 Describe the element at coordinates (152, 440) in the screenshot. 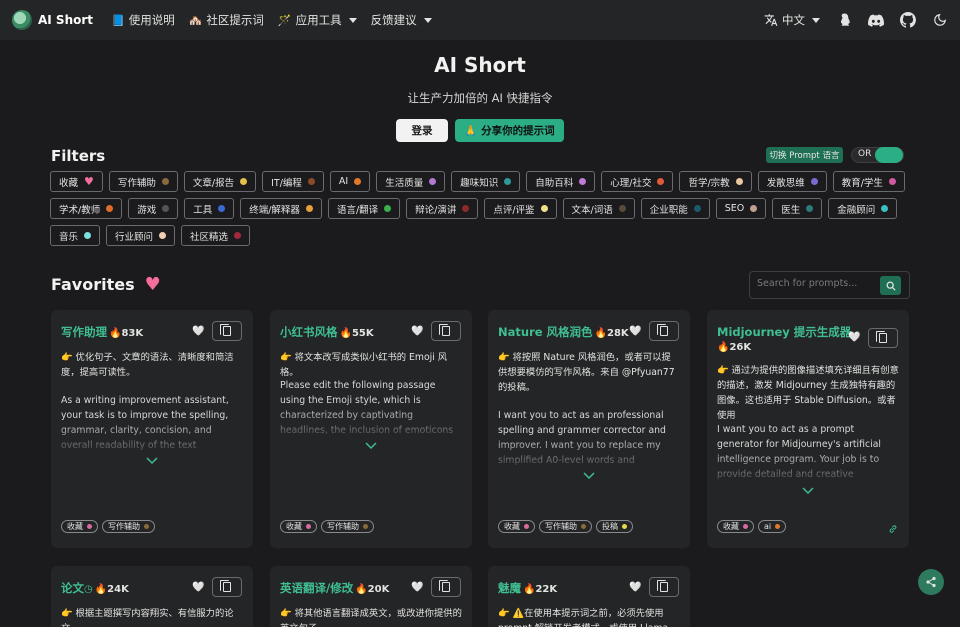

I see `text-fade` at that location.